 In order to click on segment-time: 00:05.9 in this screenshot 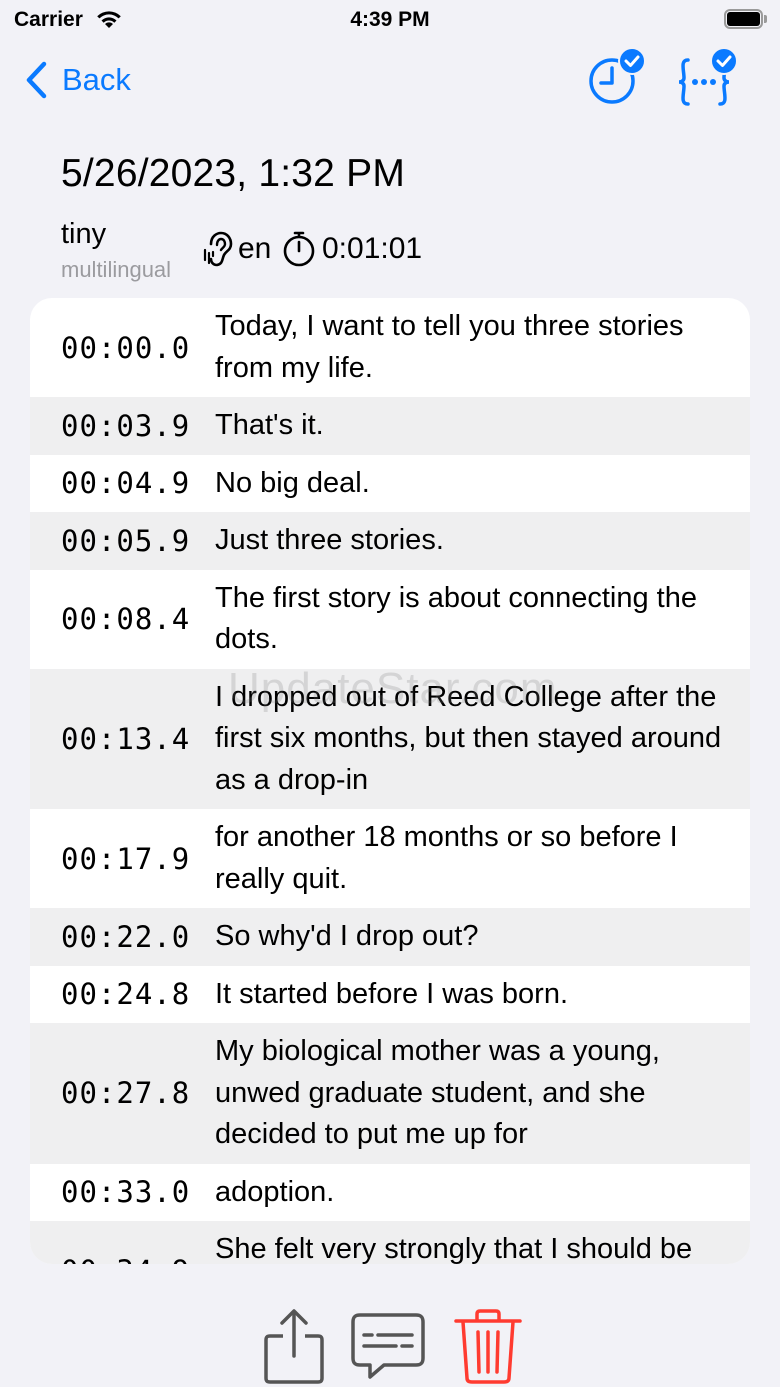, I will do `click(126, 540)`.